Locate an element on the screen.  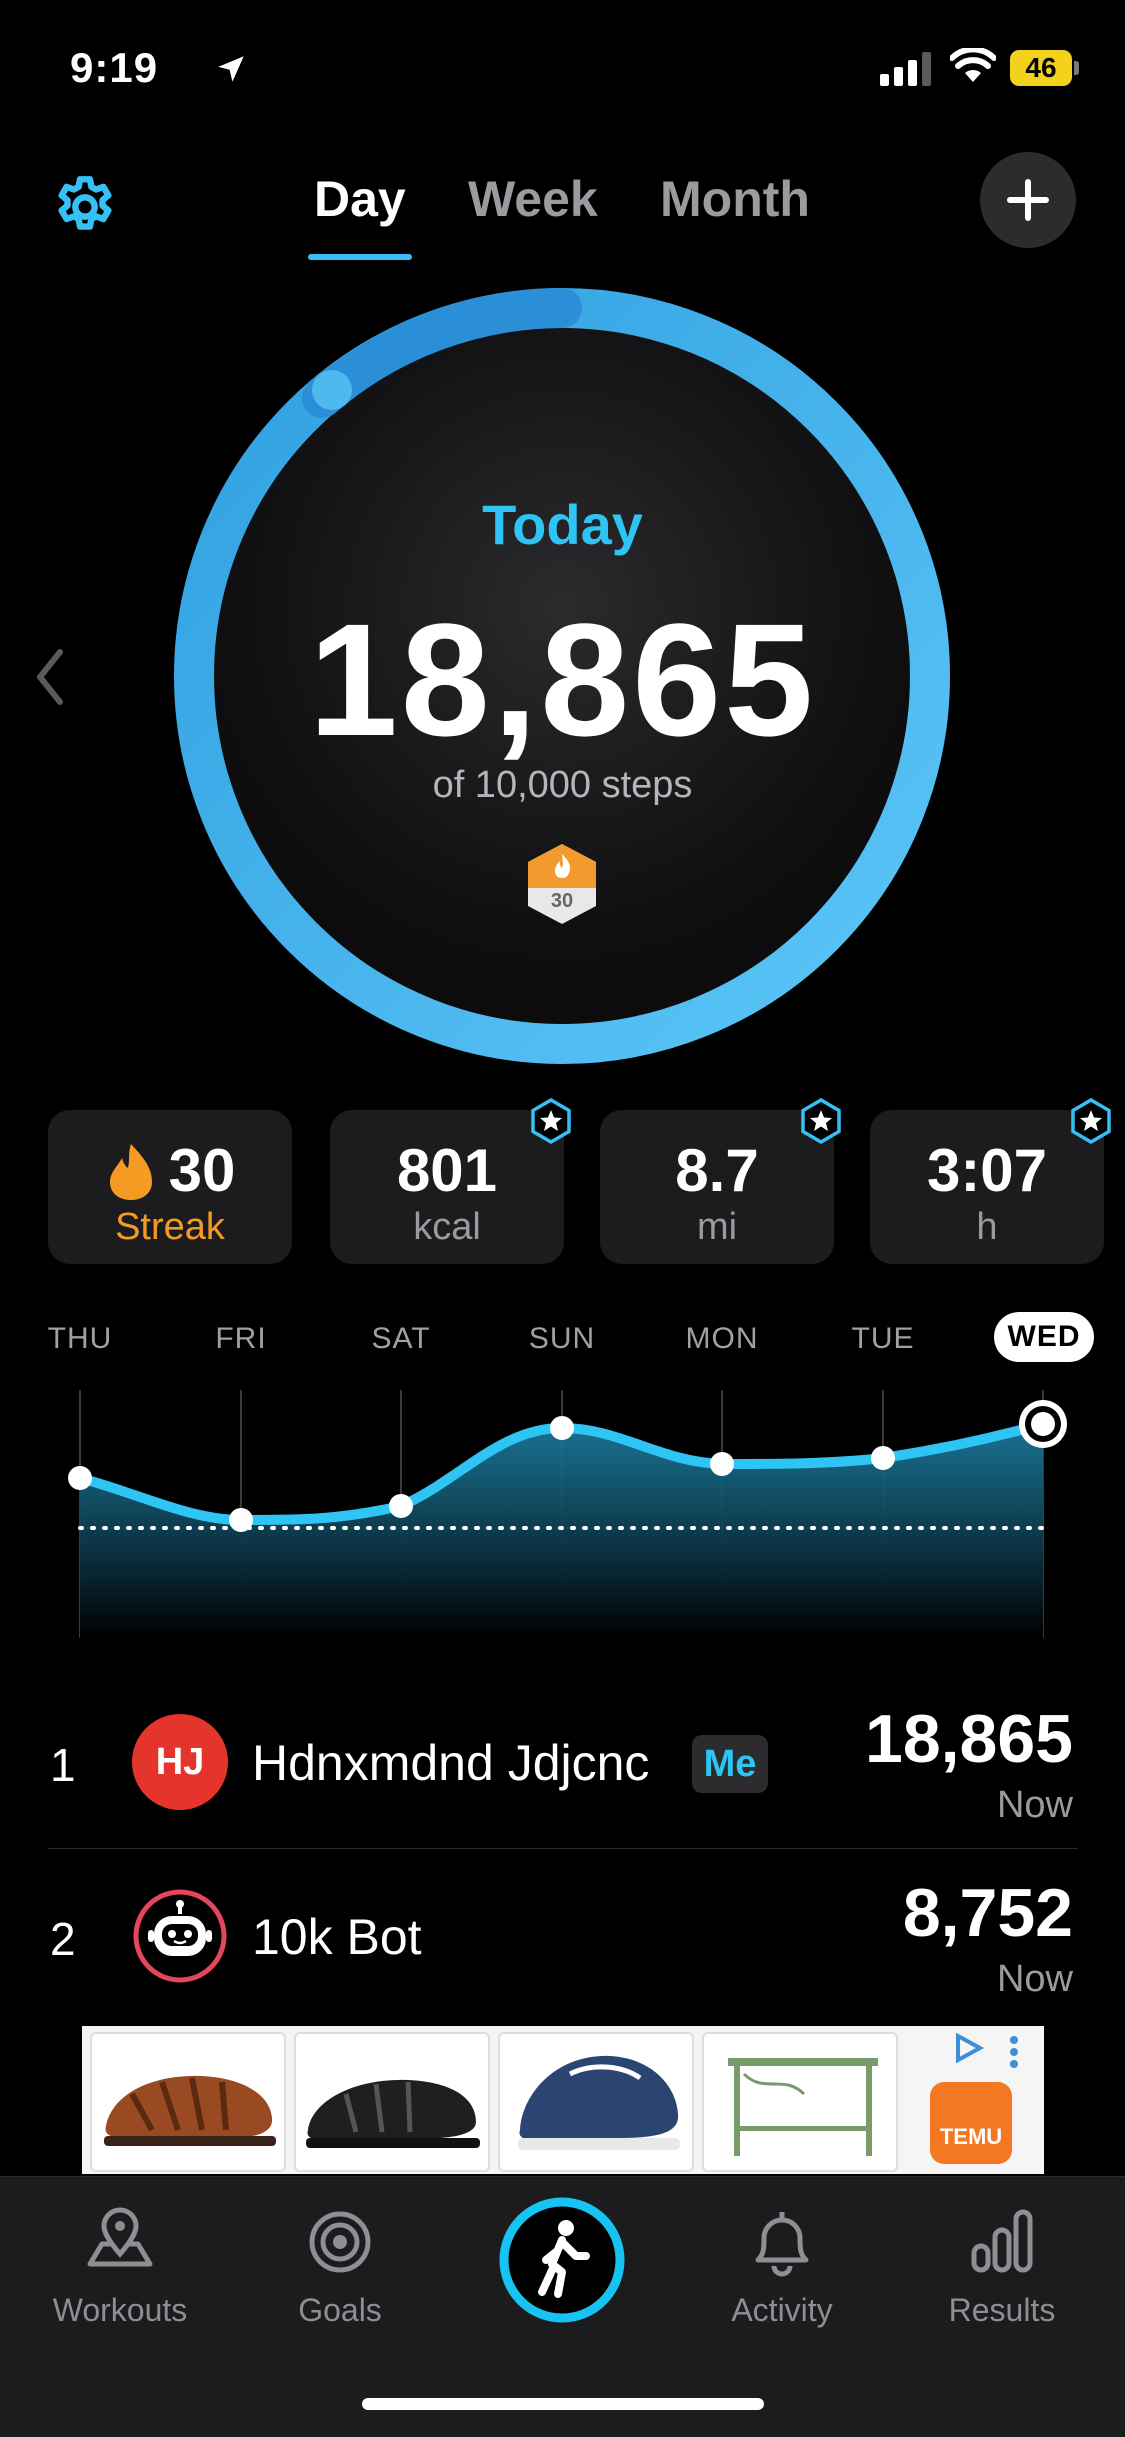
tabbar-label: Activity is located at coordinates (782, 2310).